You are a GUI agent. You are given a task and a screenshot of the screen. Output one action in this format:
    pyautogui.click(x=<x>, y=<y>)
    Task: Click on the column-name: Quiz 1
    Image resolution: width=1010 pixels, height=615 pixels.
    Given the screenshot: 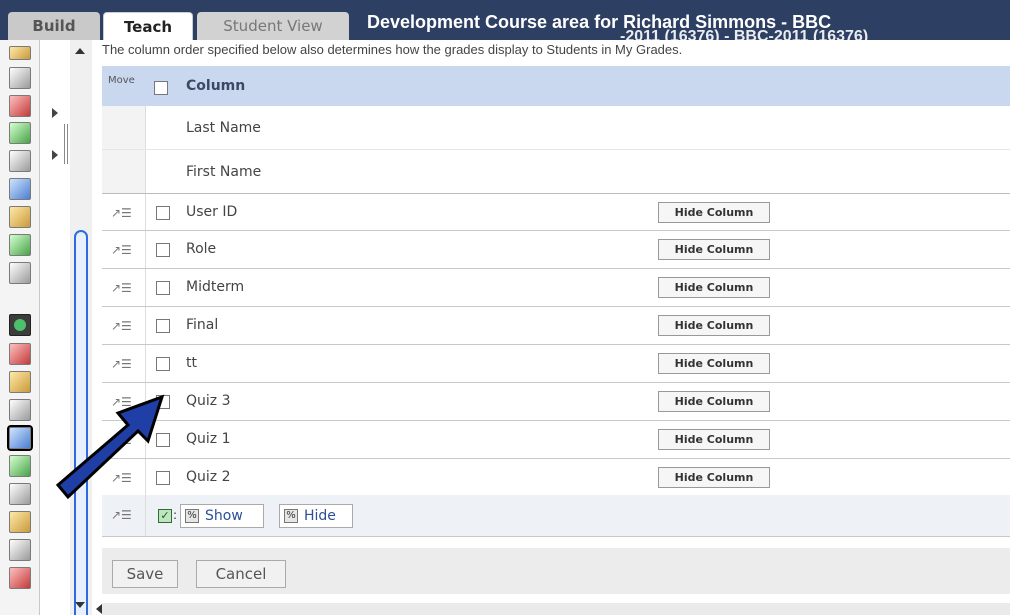 What is the action you would take?
    pyautogui.click(x=208, y=439)
    